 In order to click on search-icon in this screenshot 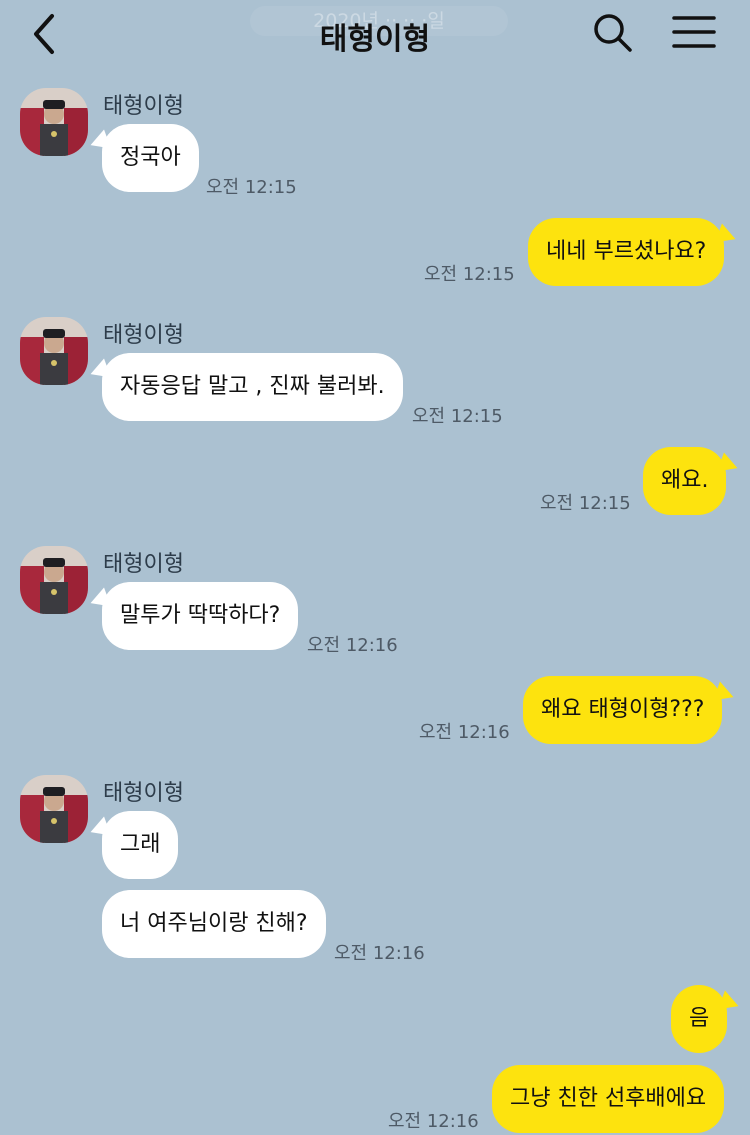, I will do `click(613, 33)`.